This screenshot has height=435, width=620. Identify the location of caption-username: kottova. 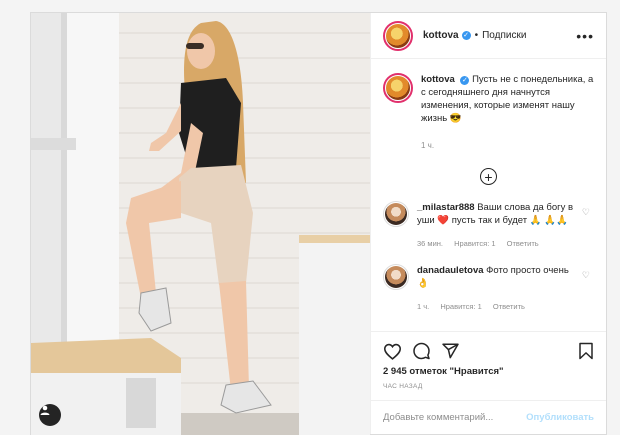
(438, 79).